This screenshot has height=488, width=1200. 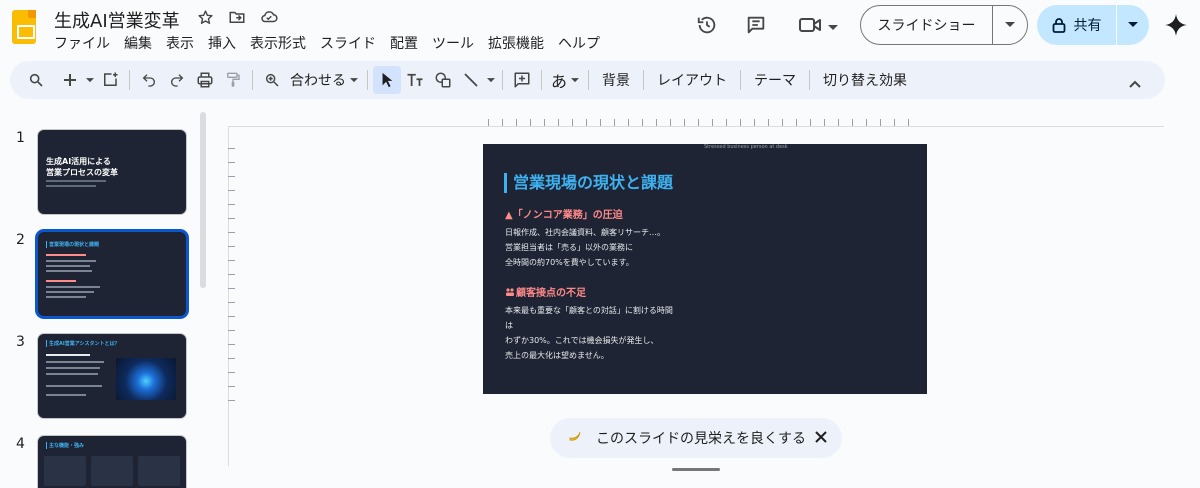 I want to click on body-line: 日報作成、社内会議資料、顧客リサーチ…。, so click(x=585, y=232).